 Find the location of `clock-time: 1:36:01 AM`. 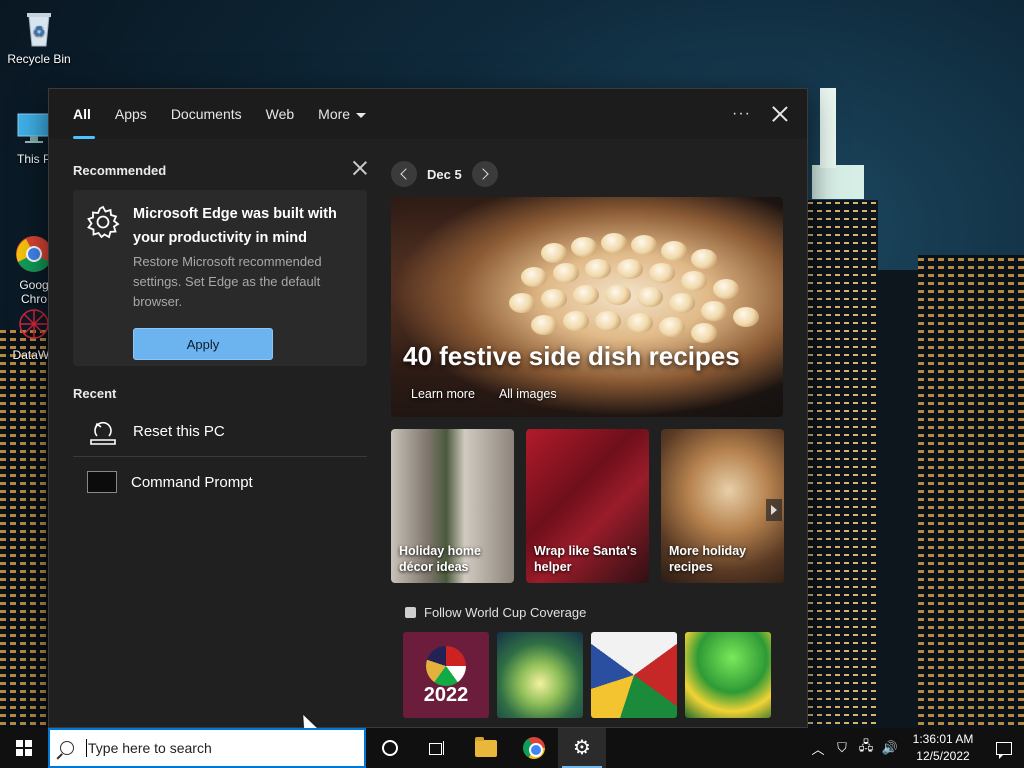

clock-time: 1:36:01 AM is located at coordinates (943, 739).